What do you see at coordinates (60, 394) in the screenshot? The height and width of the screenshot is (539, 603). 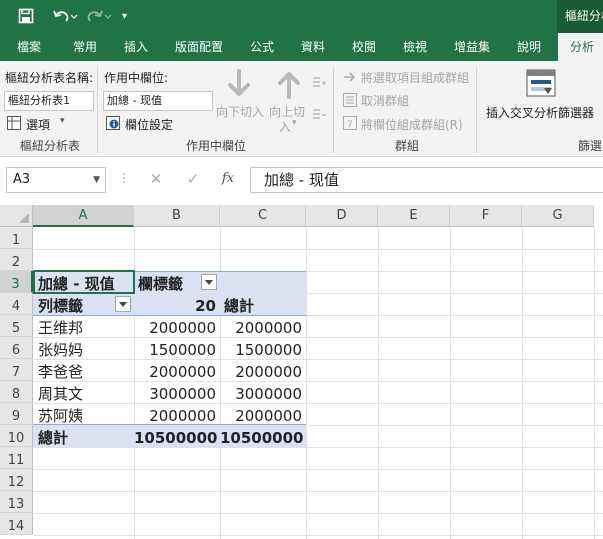 I see `pivot-row-name: 周其文` at bounding box center [60, 394].